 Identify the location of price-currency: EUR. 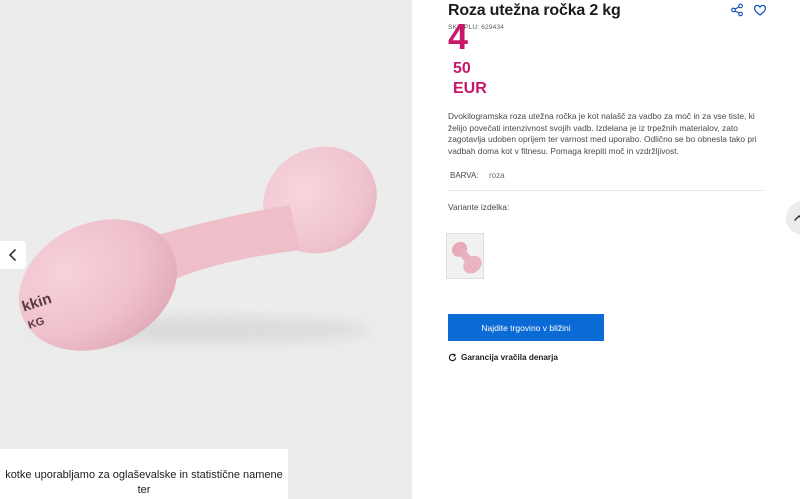
(470, 88).